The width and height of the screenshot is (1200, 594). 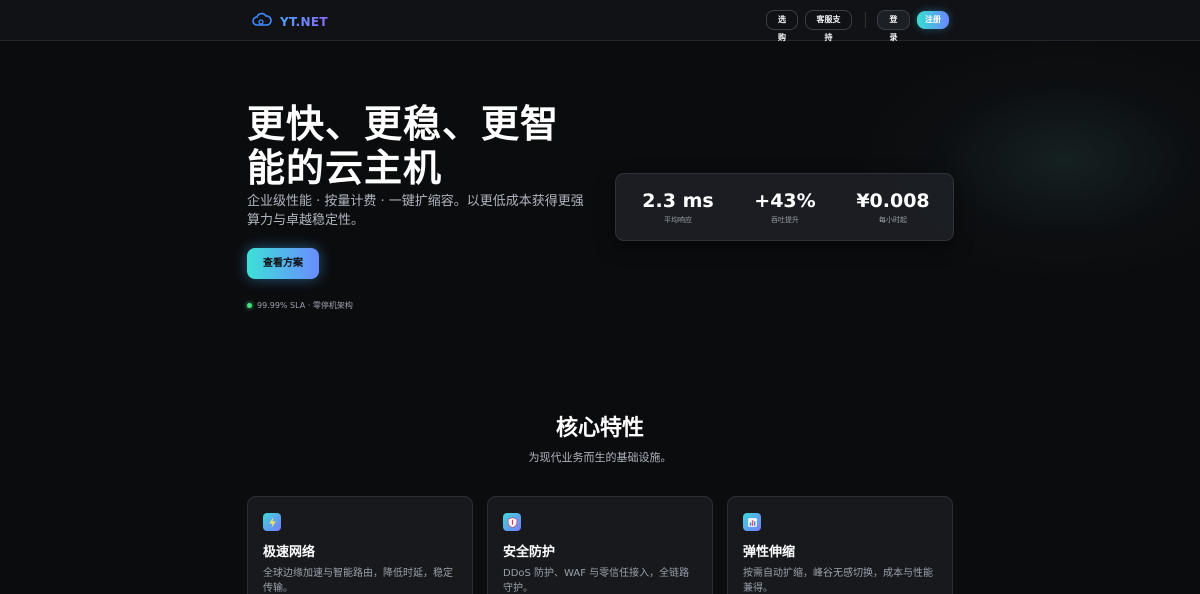 I want to click on stats-panel: 2.3 ms 平均响应 +43% 吞吐提升 ¥0.008 每小时起, so click(x=784, y=207).